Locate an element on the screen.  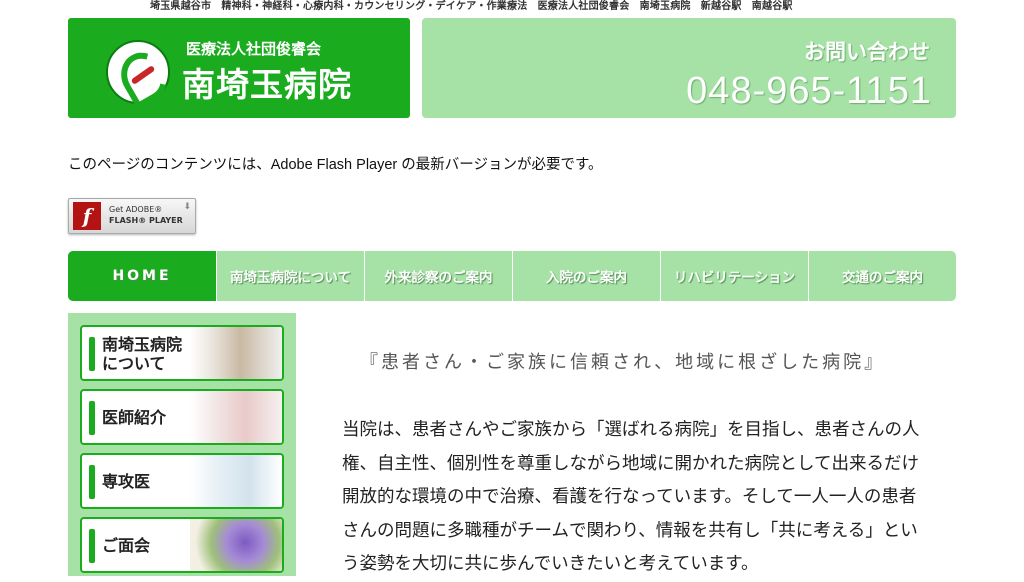
sidebar-item-visiting: ご面会 is located at coordinates (182, 545).